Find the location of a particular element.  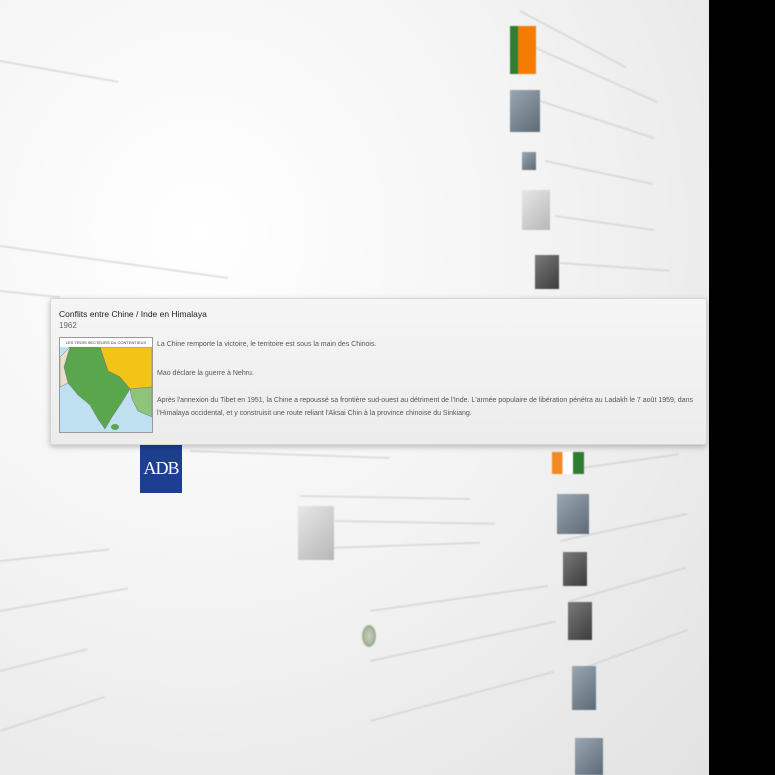

event-year: 1962 is located at coordinates (68, 325).